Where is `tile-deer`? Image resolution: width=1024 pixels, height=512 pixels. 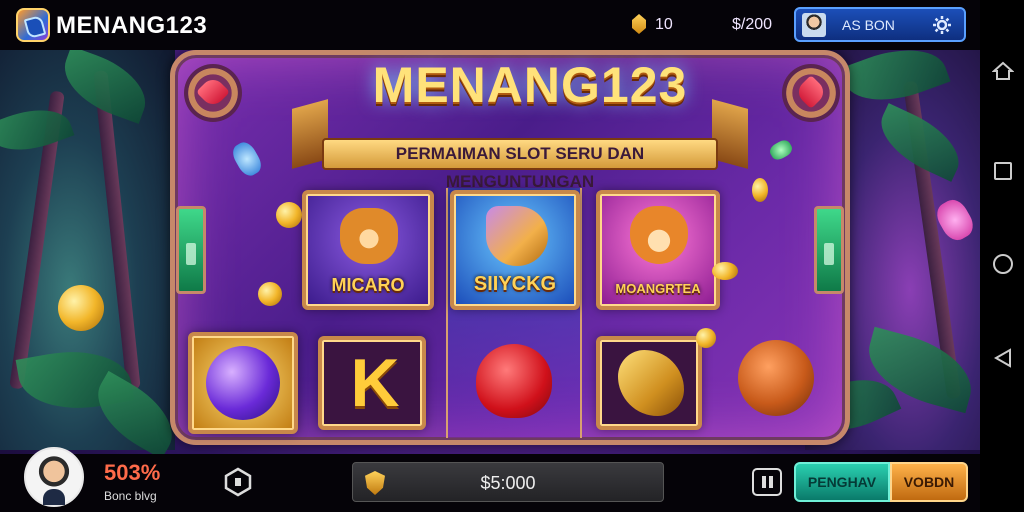 tile-deer is located at coordinates (649, 383).